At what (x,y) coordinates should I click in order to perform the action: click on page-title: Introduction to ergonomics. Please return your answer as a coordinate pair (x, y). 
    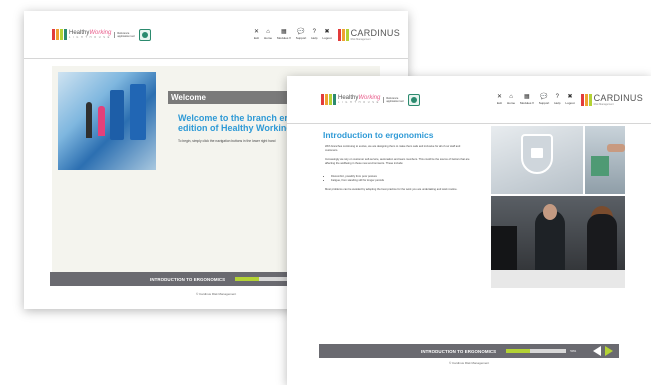
    Looking at the image, I should click on (378, 135).